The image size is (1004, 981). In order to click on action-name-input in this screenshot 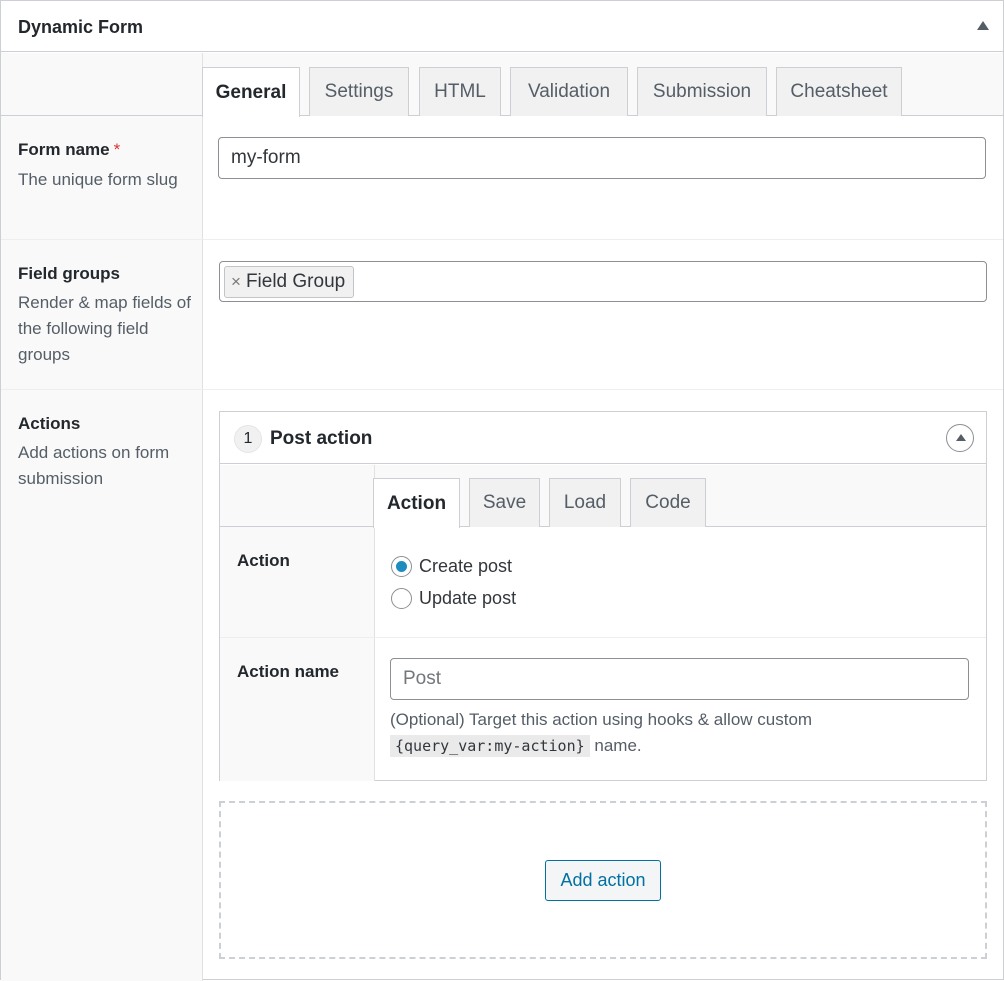, I will do `click(679, 679)`.